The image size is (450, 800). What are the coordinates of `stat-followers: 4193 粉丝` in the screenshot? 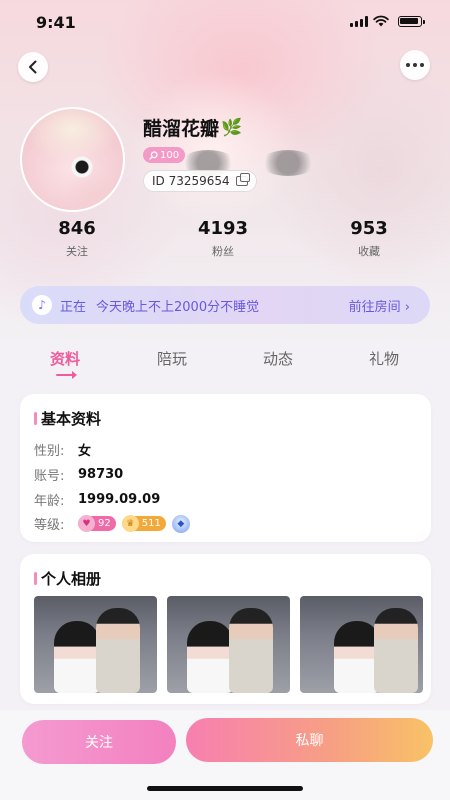 It's located at (223, 238).